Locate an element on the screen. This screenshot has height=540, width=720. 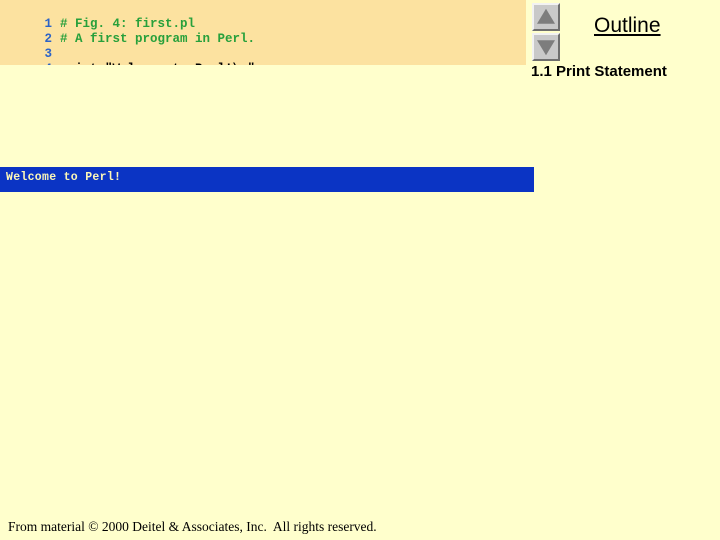
scroll-down-button is located at coordinates (546, 47).